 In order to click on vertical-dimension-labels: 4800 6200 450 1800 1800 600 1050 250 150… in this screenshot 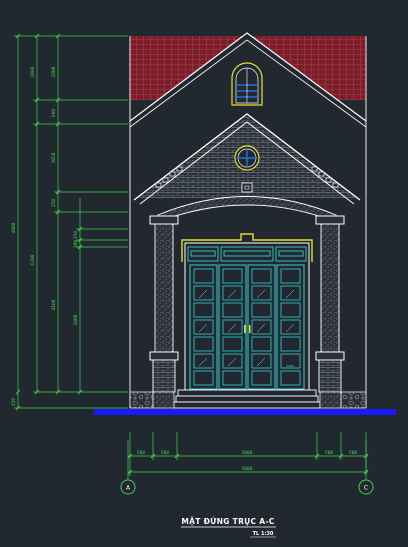, I will do `click(45, 236)`.